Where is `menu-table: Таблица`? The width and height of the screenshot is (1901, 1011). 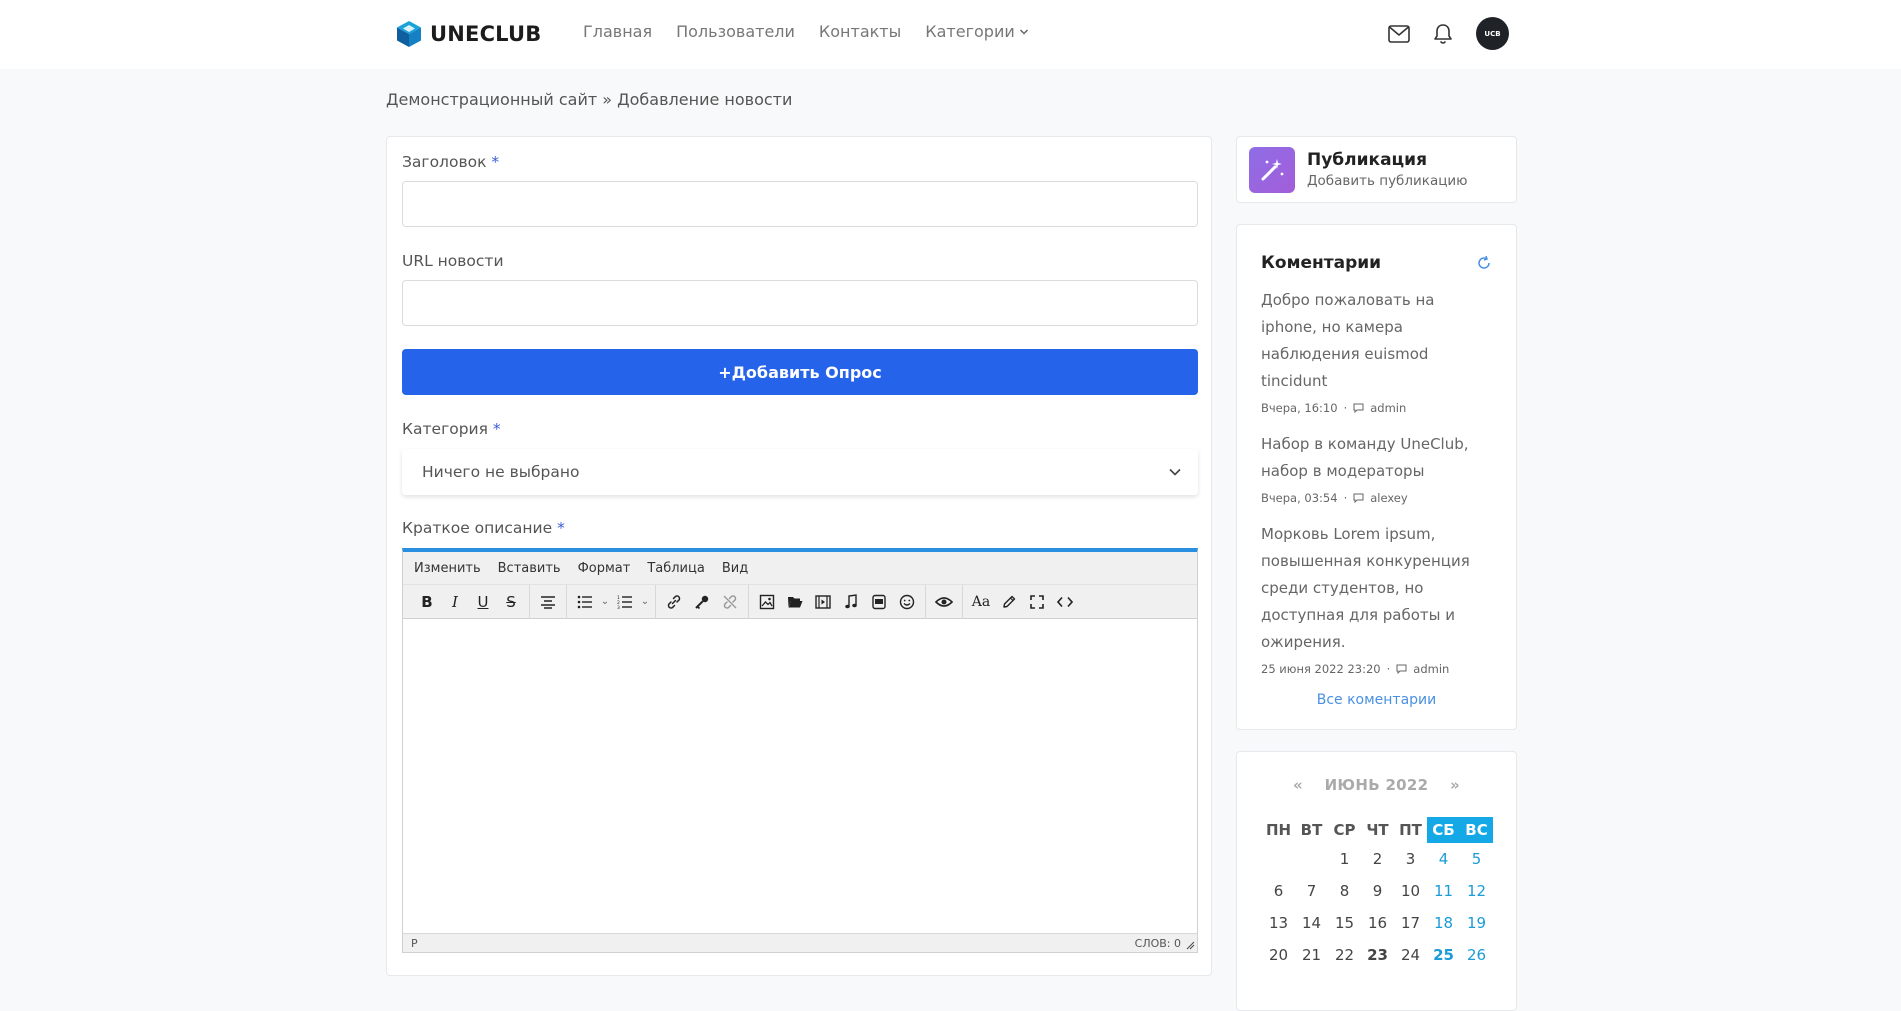 menu-table: Таблица is located at coordinates (676, 568).